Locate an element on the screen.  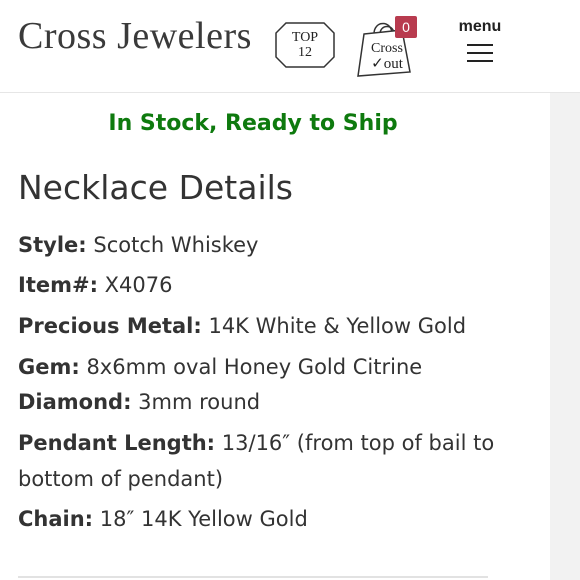
detail-gem: Gem: 8x6mm oval Honey Gold Citrine is located at coordinates (220, 367).